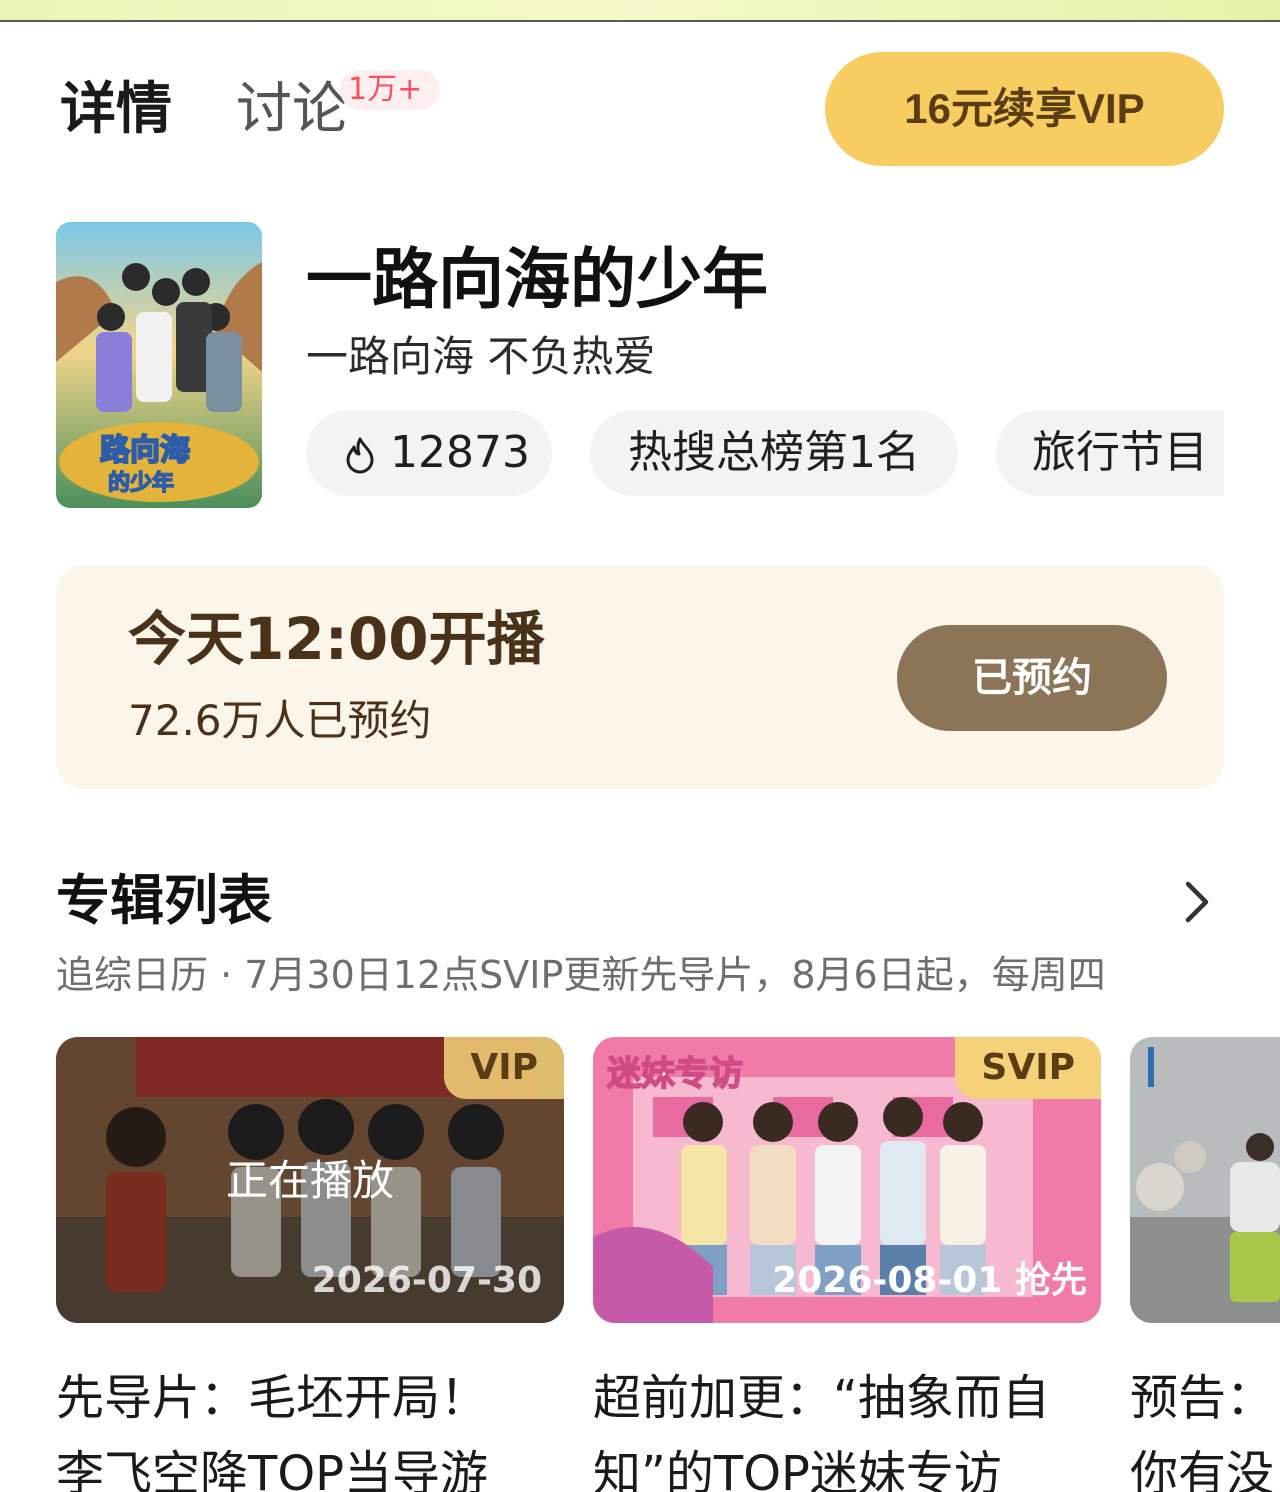 The image size is (1280, 1492). What do you see at coordinates (336, 639) in the screenshot?
I see `premiere-time: 今天12:00开播` at bounding box center [336, 639].